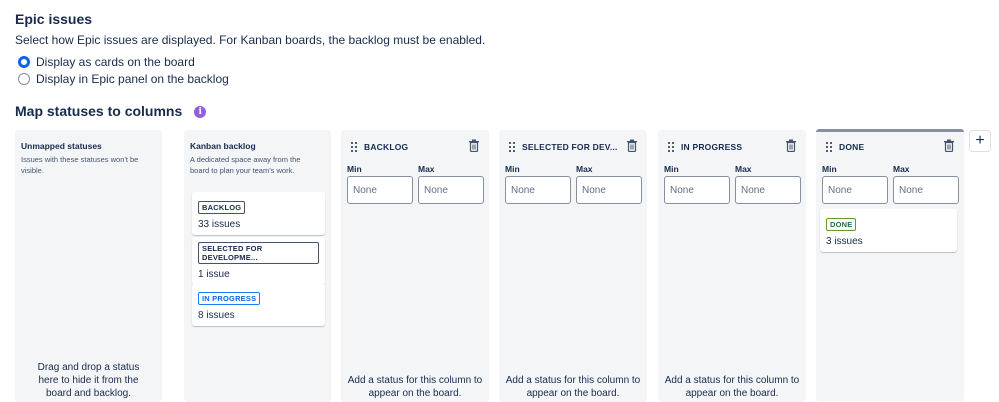 Image resolution: width=999 pixels, height=402 pixels. I want to click on status-card-in-progress: IN PROGRESS 8 issues, so click(258, 304).